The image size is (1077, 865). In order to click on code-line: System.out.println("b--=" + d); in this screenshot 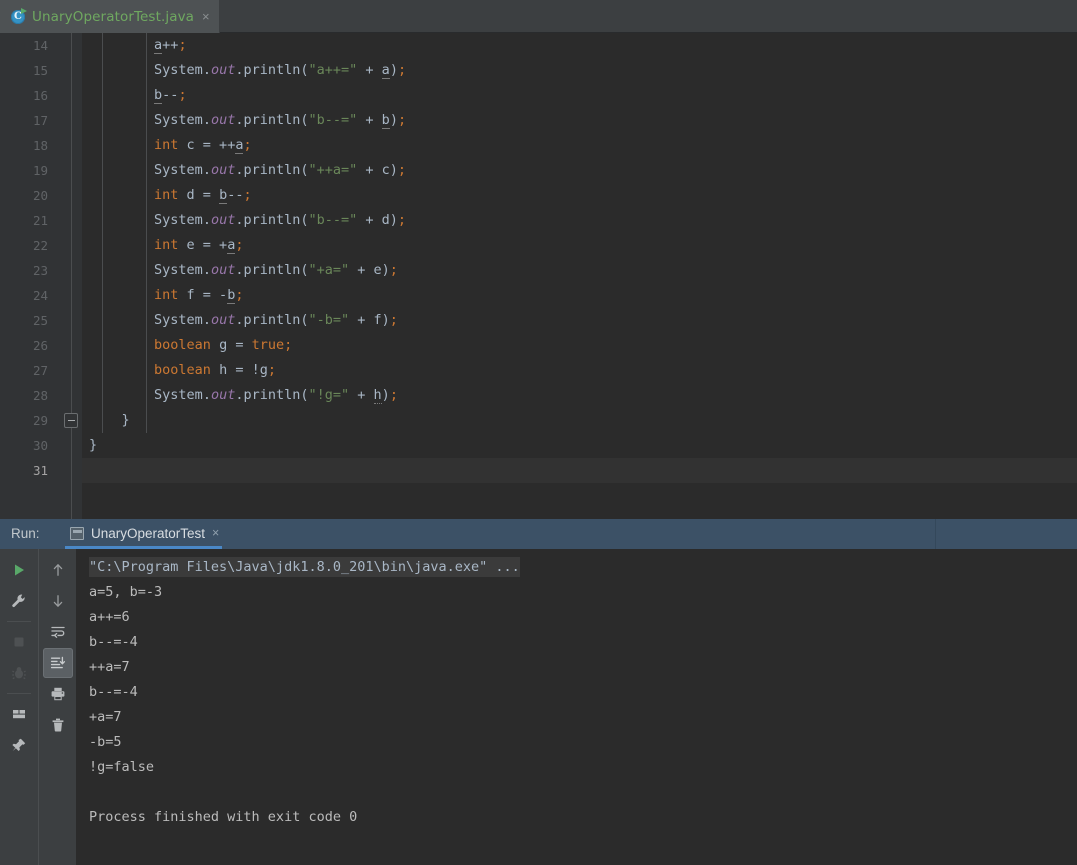, I will do `click(579, 220)`.